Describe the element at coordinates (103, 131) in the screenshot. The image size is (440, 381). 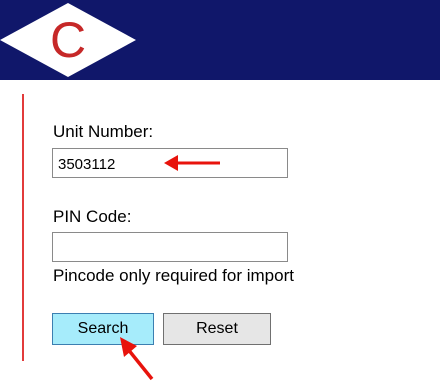
I see `unit-number-label: Unit Number:` at that location.